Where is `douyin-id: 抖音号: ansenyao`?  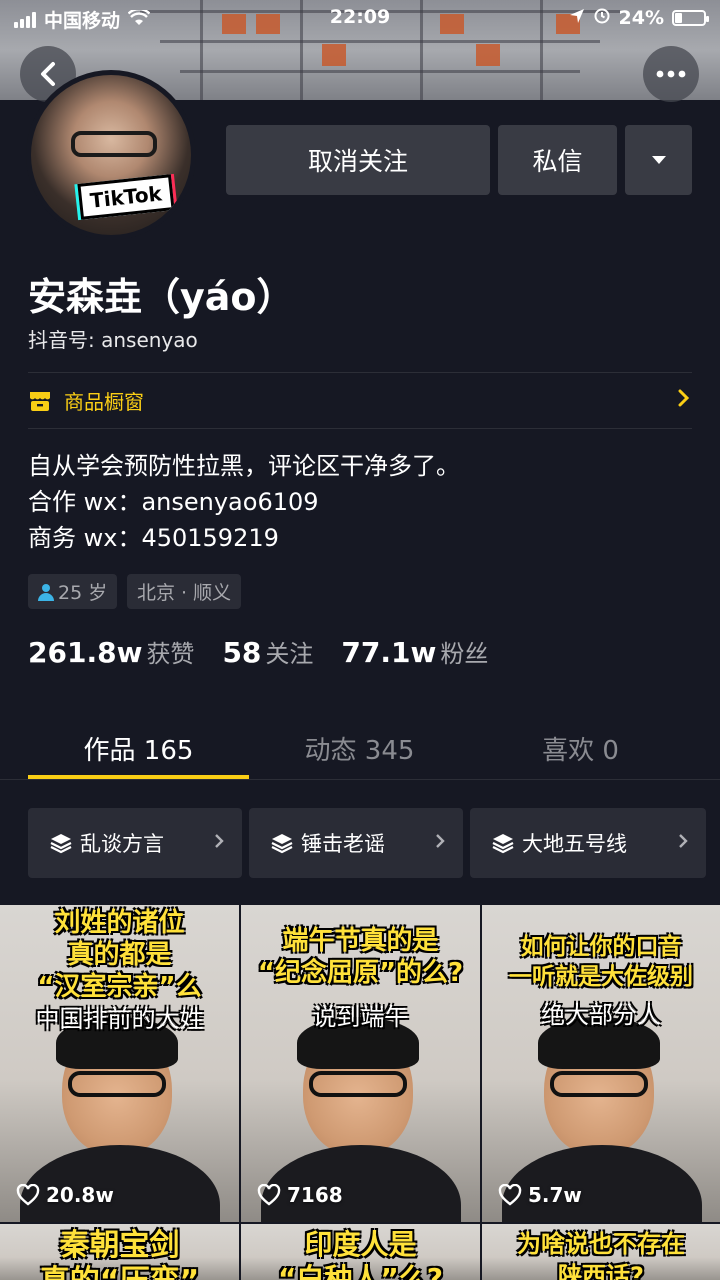
douyin-id: 抖音号: ansenyao is located at coordinates (113, 340).